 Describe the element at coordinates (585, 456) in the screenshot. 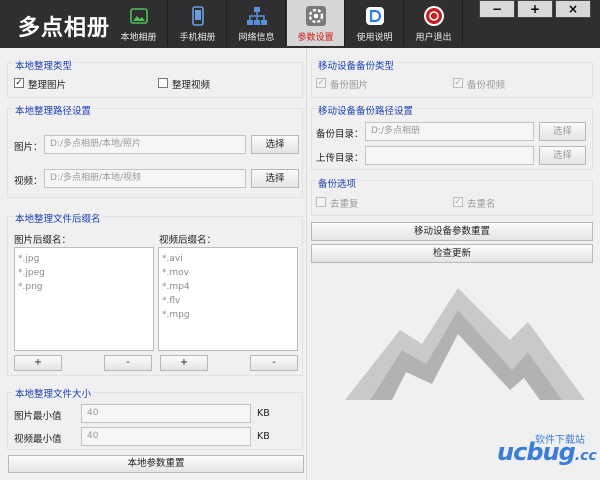

I see `watermark-tld-text: .cc` at that location.